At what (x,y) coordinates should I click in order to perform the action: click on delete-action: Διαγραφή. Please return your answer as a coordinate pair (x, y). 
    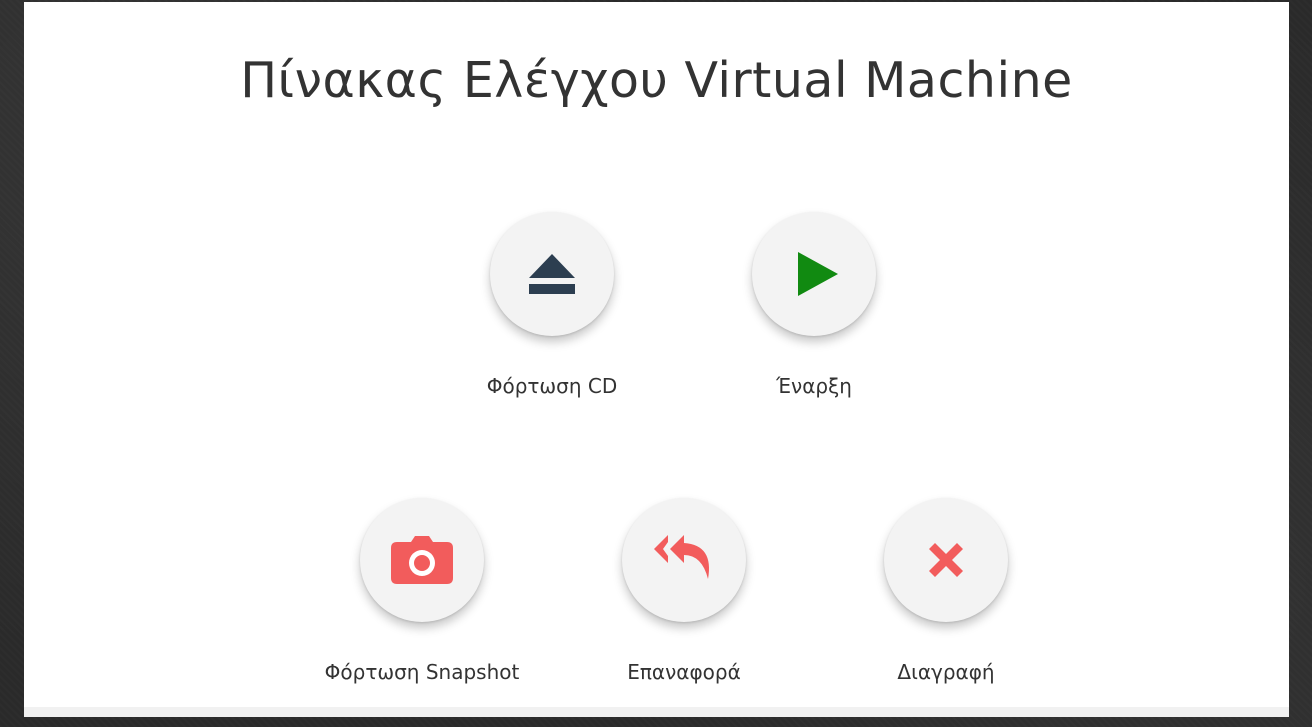
    Looking at the image, I should click on (946, 591).